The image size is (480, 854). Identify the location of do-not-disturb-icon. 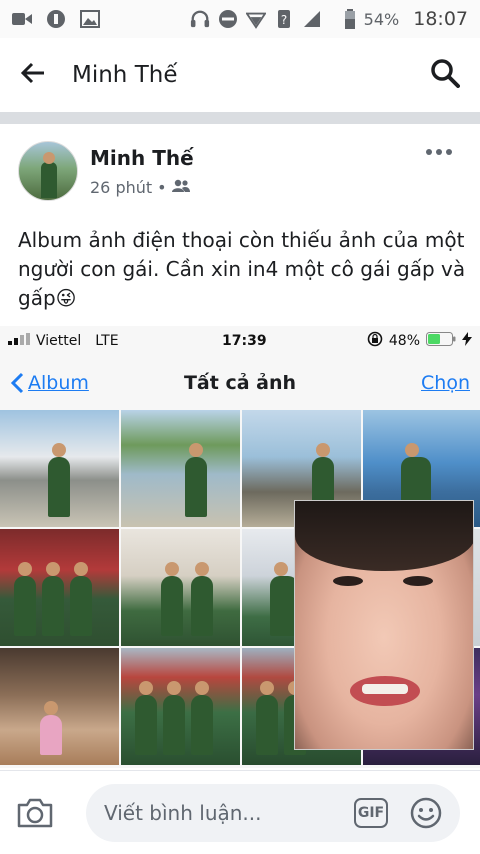
(228, 19).